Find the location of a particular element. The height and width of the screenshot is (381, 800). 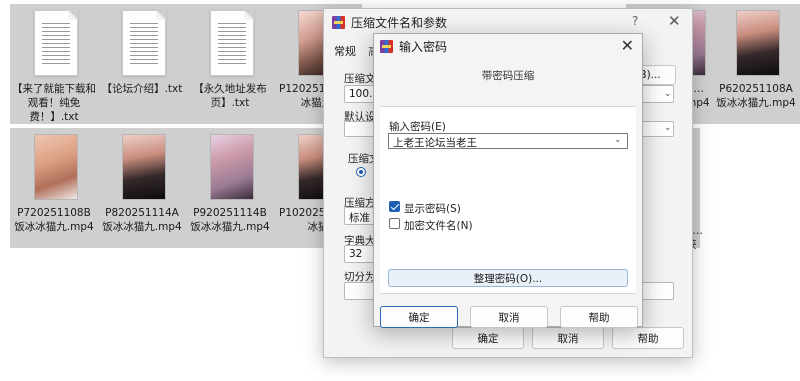

file-name: P620251108A饭冰冰猫九.mp4 is located at coordinates (756, 96).